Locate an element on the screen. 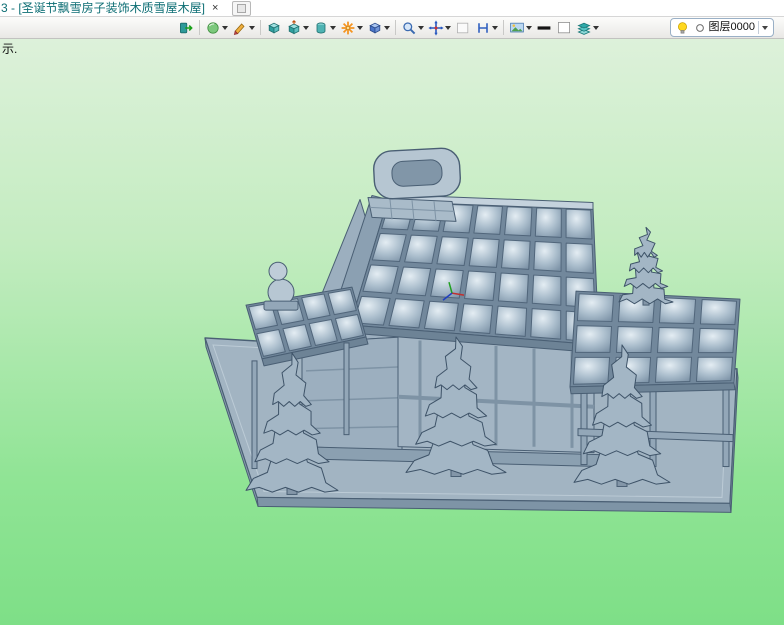  zoom-magnifier-icon is located at coordinates (409, 27).